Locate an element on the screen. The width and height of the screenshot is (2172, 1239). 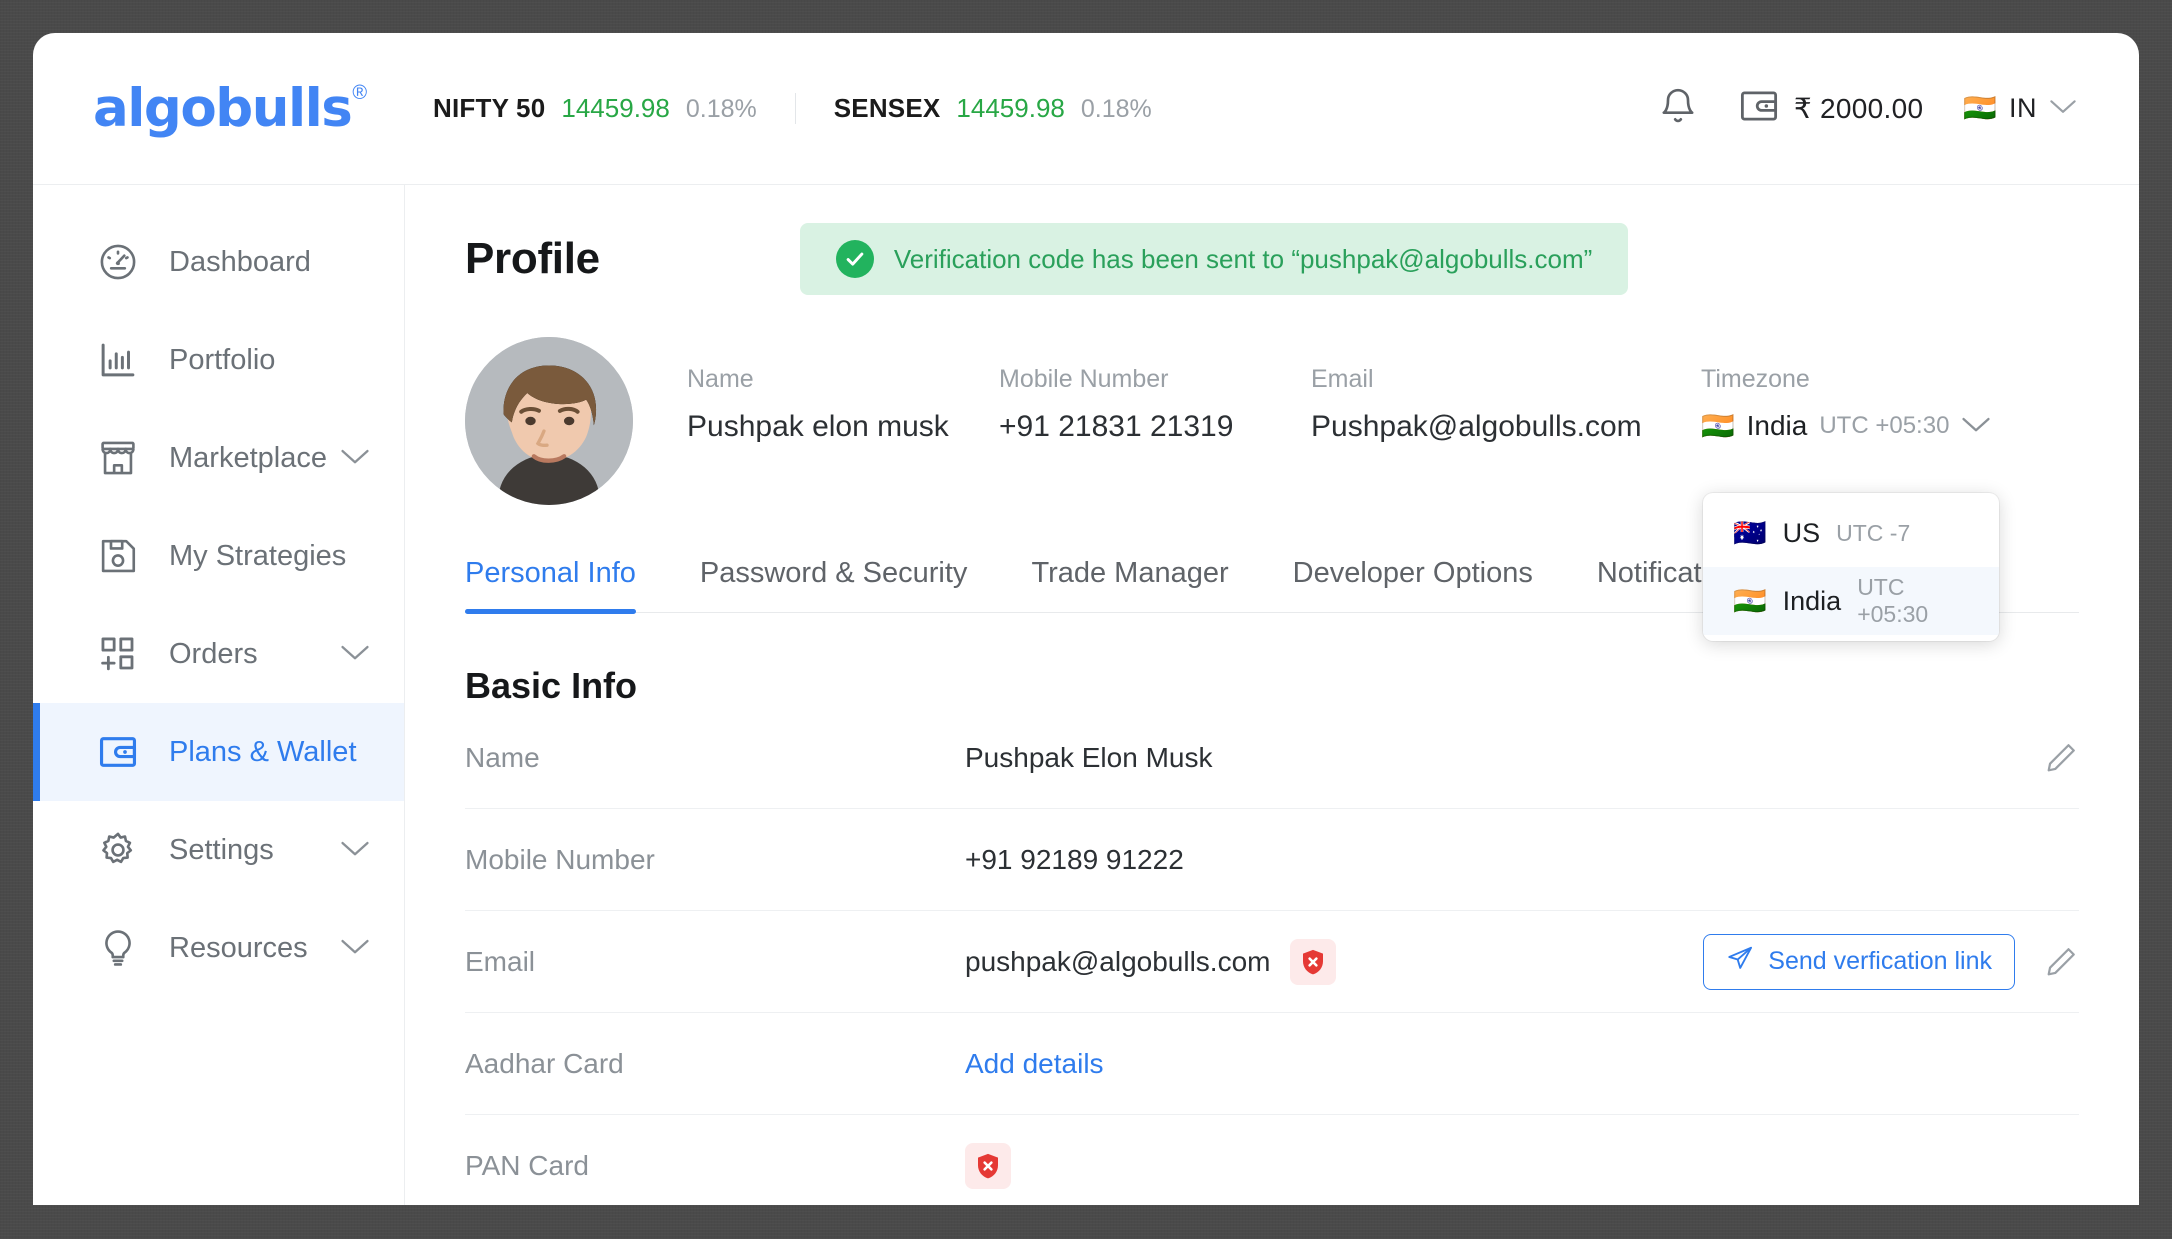
timezone-selector: 🇮🇳 India UTC +05:30 is located at coordinates (1846, 426).